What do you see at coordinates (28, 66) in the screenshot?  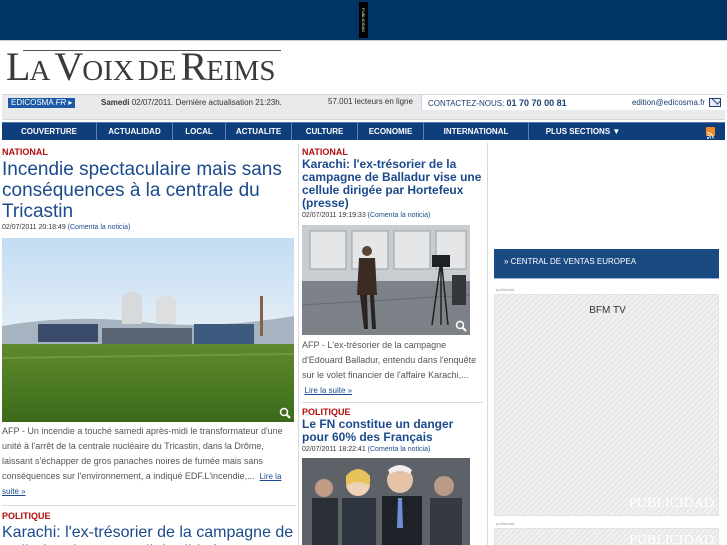 I see `logo-la: LA` at bounding box center [28, 66].